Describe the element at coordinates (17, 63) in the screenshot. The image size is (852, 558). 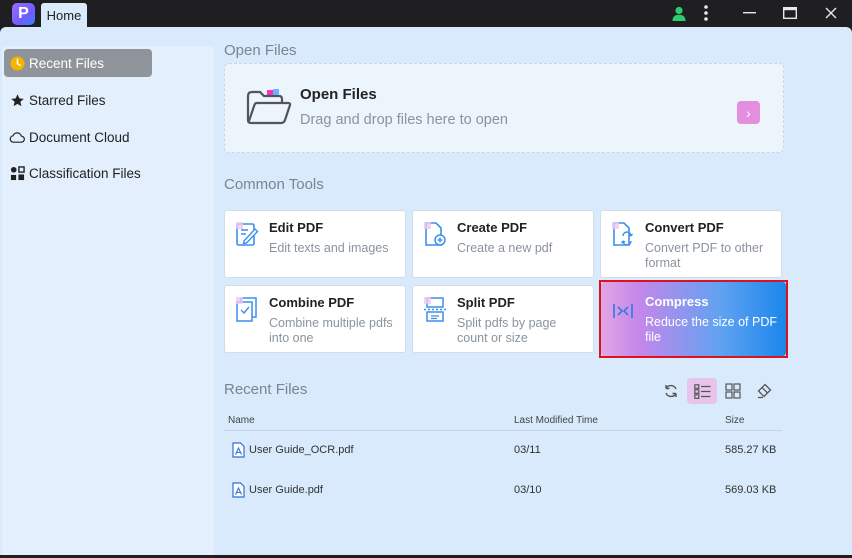
I see `clock-icon` at that location.